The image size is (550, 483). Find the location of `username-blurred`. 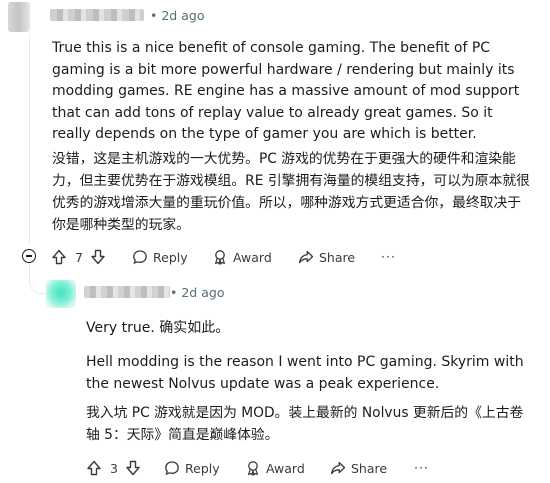

username-blurred is located at coordinates (97, 15).